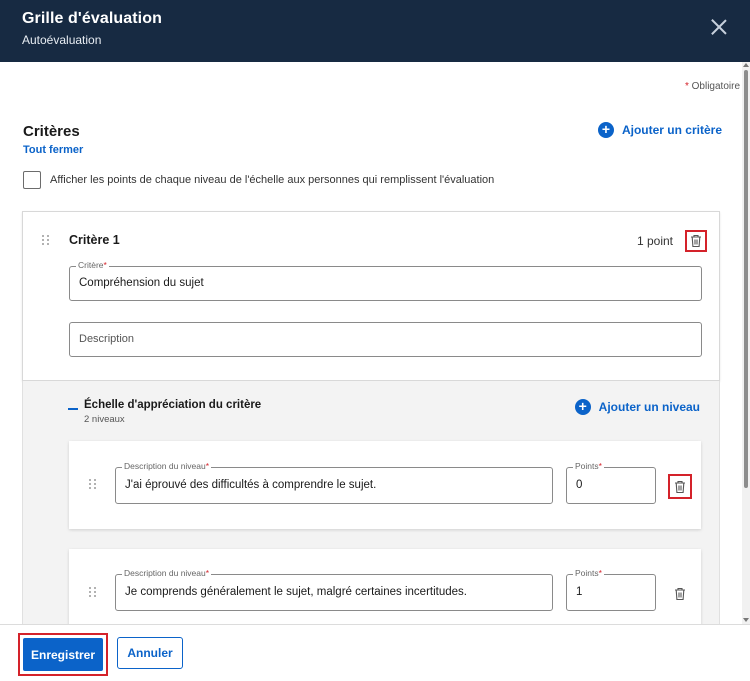 The height and width of the screenshot is (681, 750). I want to click on required-label: Obligatoire, so click(715, 86).